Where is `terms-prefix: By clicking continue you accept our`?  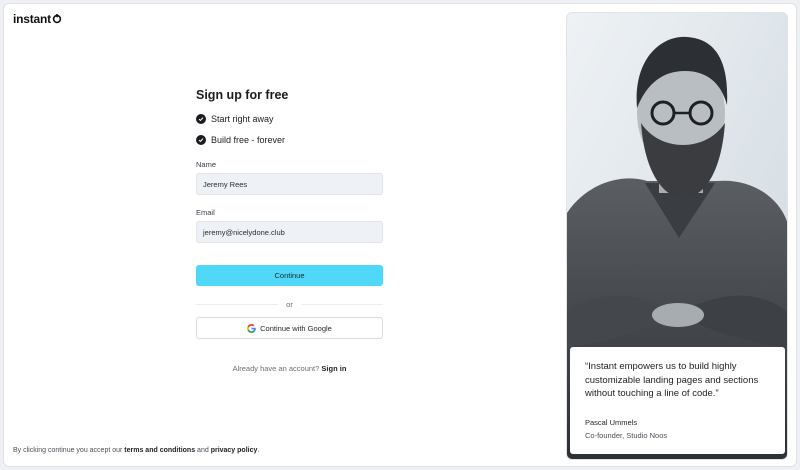
terms-prefix: By clicking continue you accept our is located at coordinates (68, 450).